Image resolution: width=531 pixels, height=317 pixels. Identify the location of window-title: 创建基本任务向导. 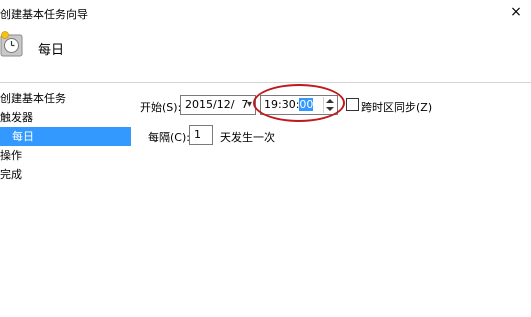
(44, 14).